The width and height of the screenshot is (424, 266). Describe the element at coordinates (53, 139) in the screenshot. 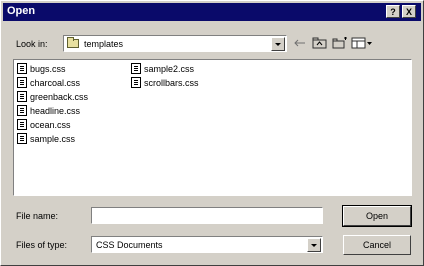

I see `file-name: sample.css` at that location.